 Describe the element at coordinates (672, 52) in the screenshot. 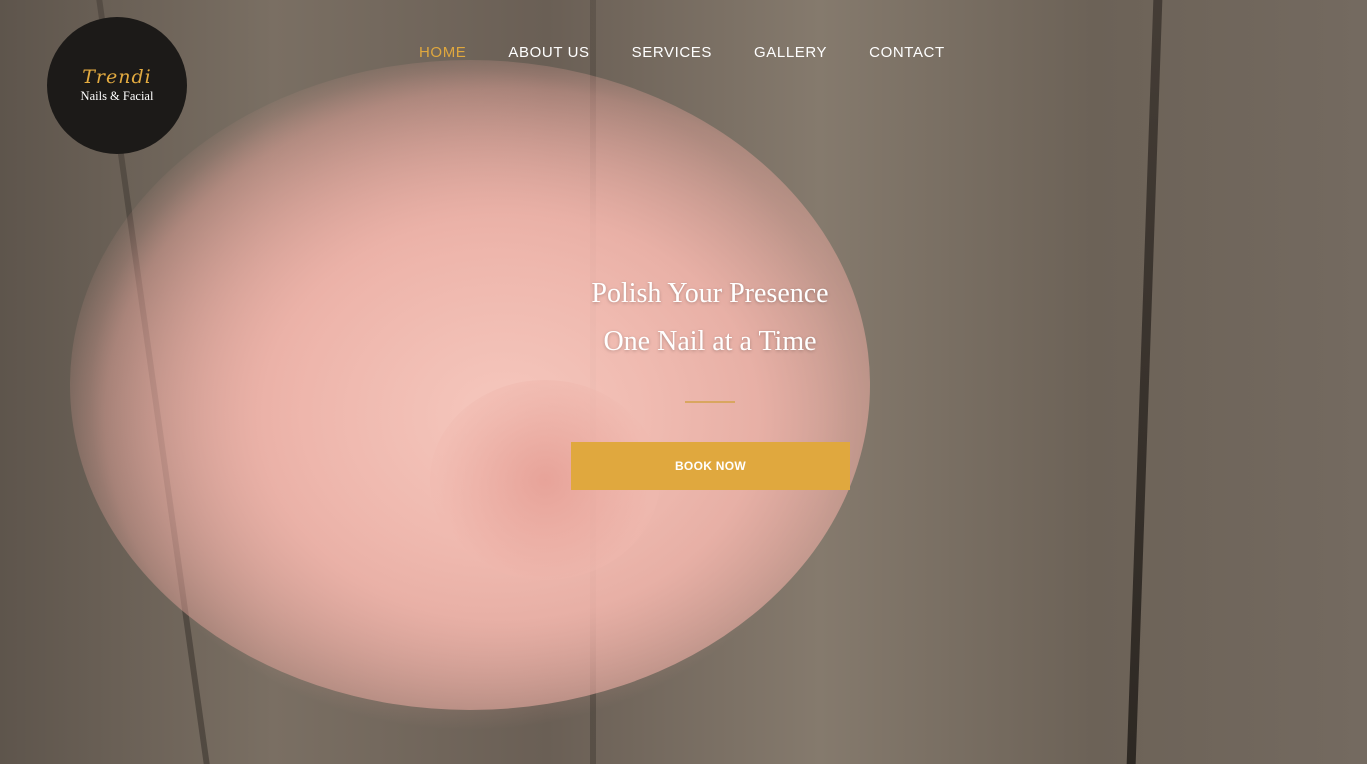

I see `nav-services: SERVICES` at that location.